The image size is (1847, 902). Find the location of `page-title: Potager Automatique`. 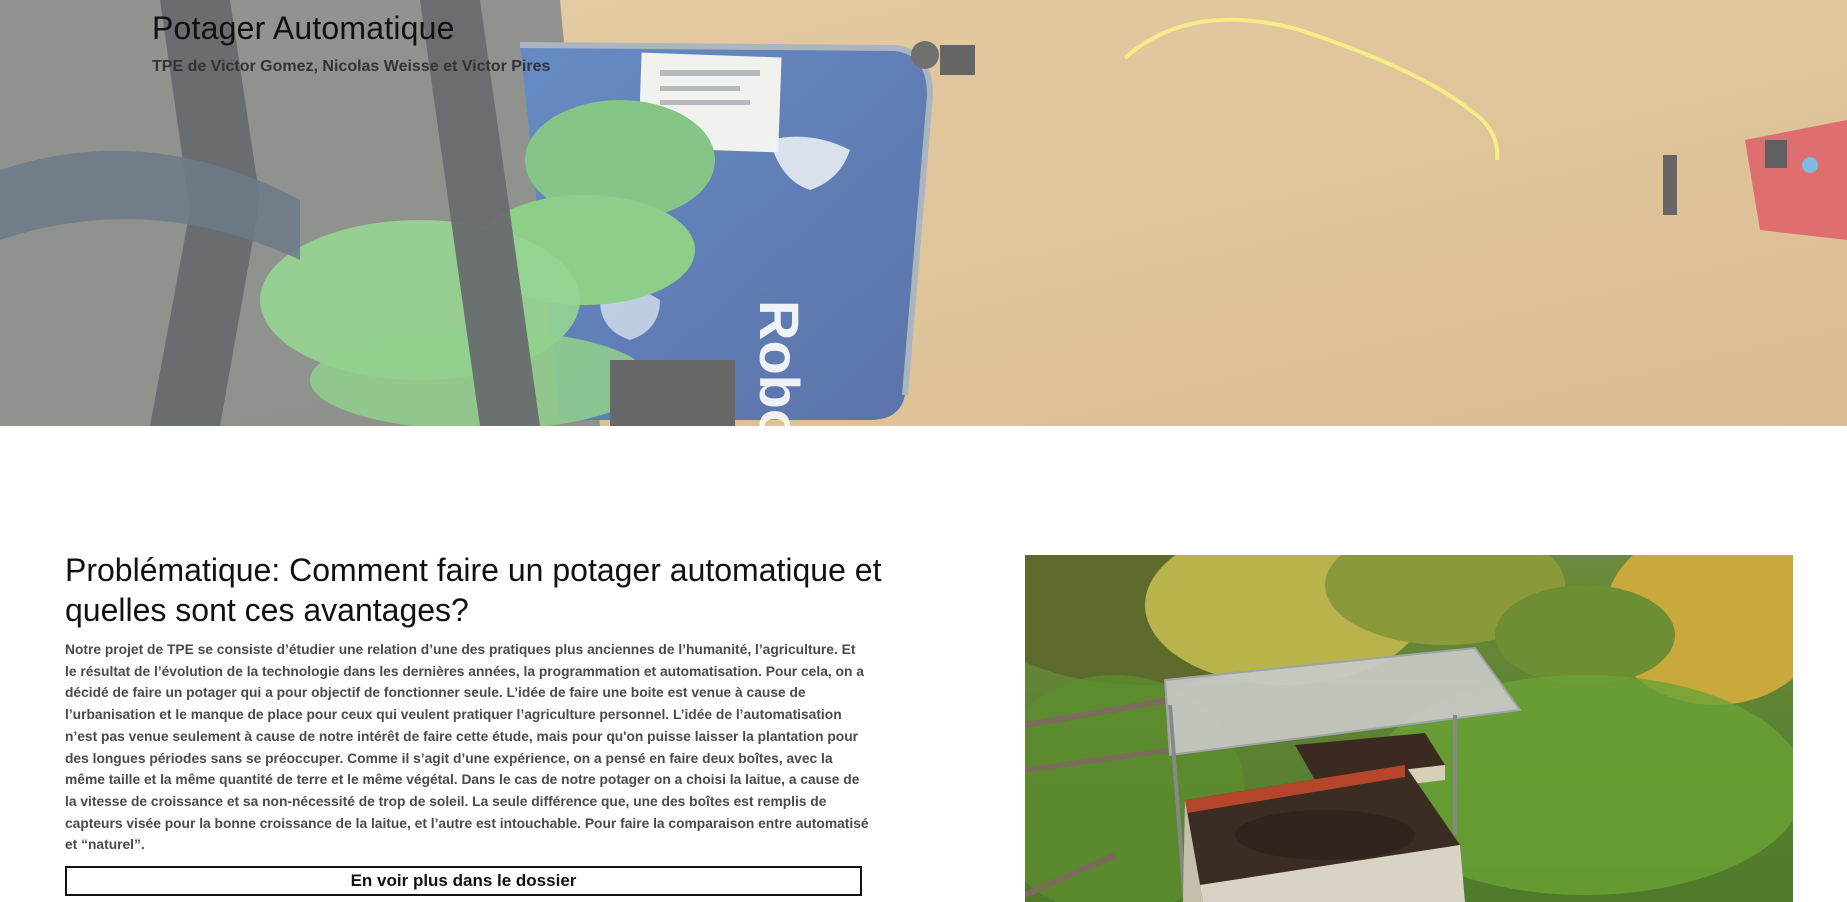

page-title: Potager Automatique is located at coordinates (303, 28).